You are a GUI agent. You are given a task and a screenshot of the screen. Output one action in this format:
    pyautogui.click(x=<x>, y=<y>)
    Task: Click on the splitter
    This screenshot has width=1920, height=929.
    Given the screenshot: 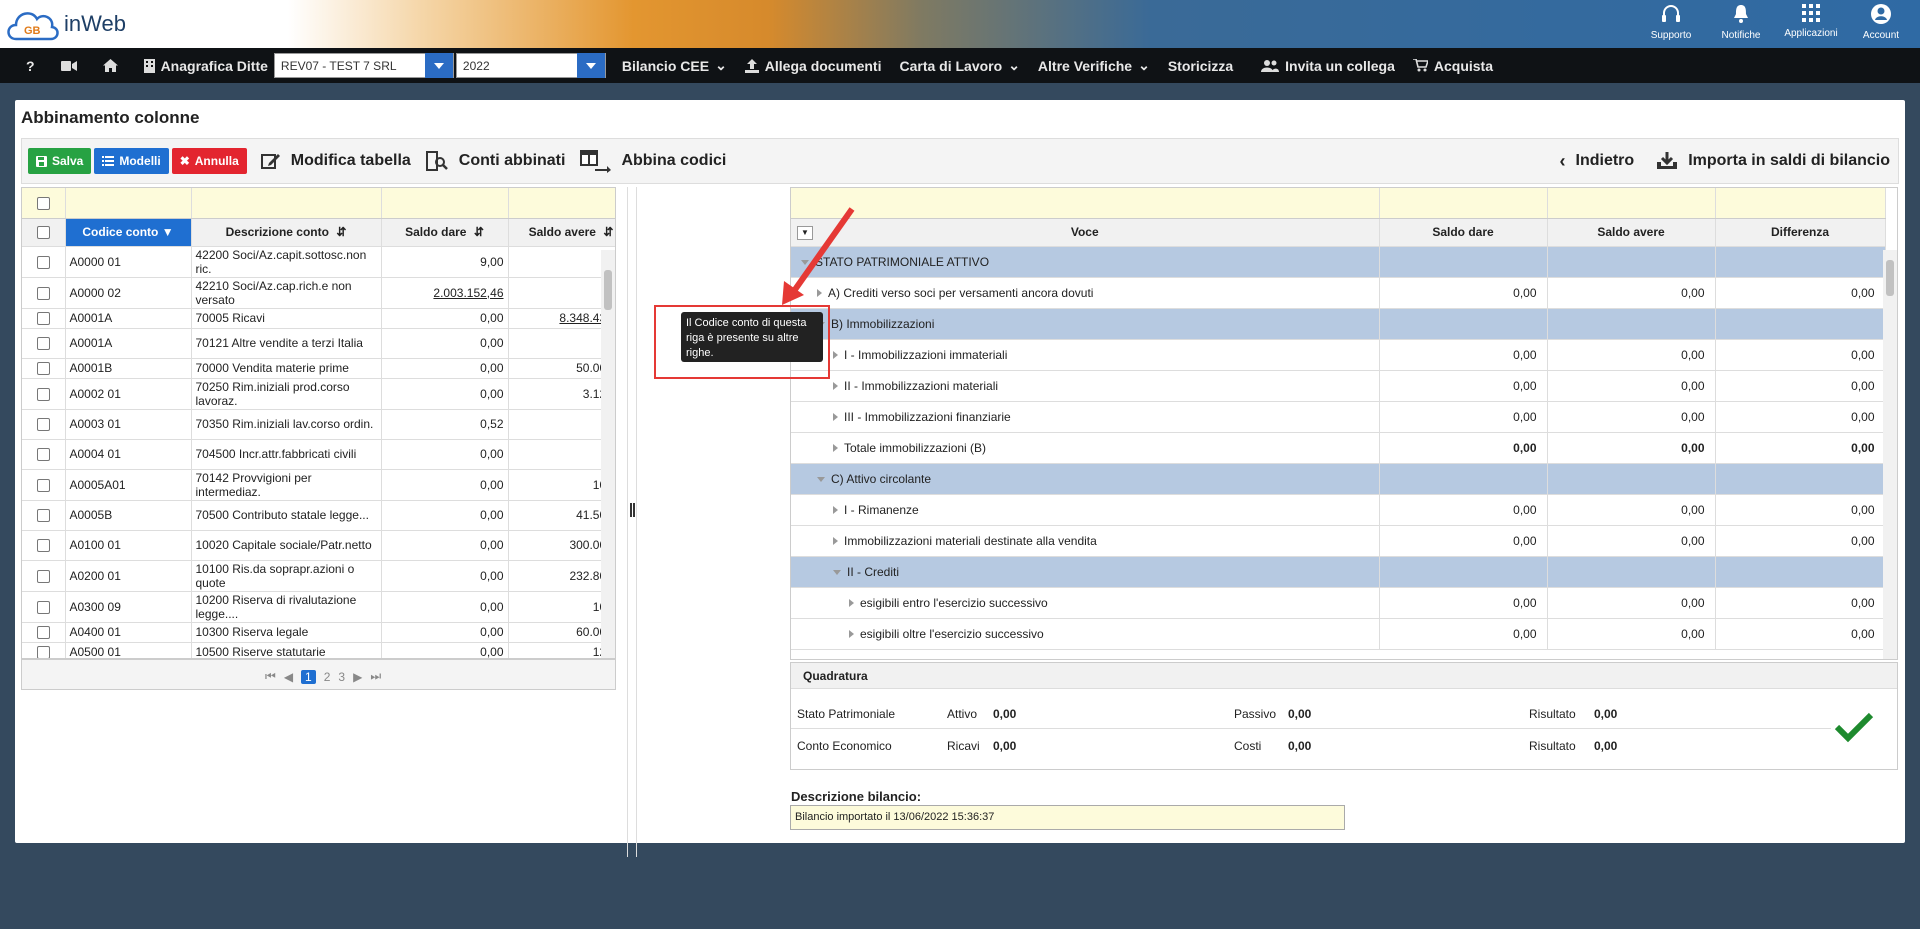 What is the action you would take?
    pyautogui.click(x=632, y=522)
    